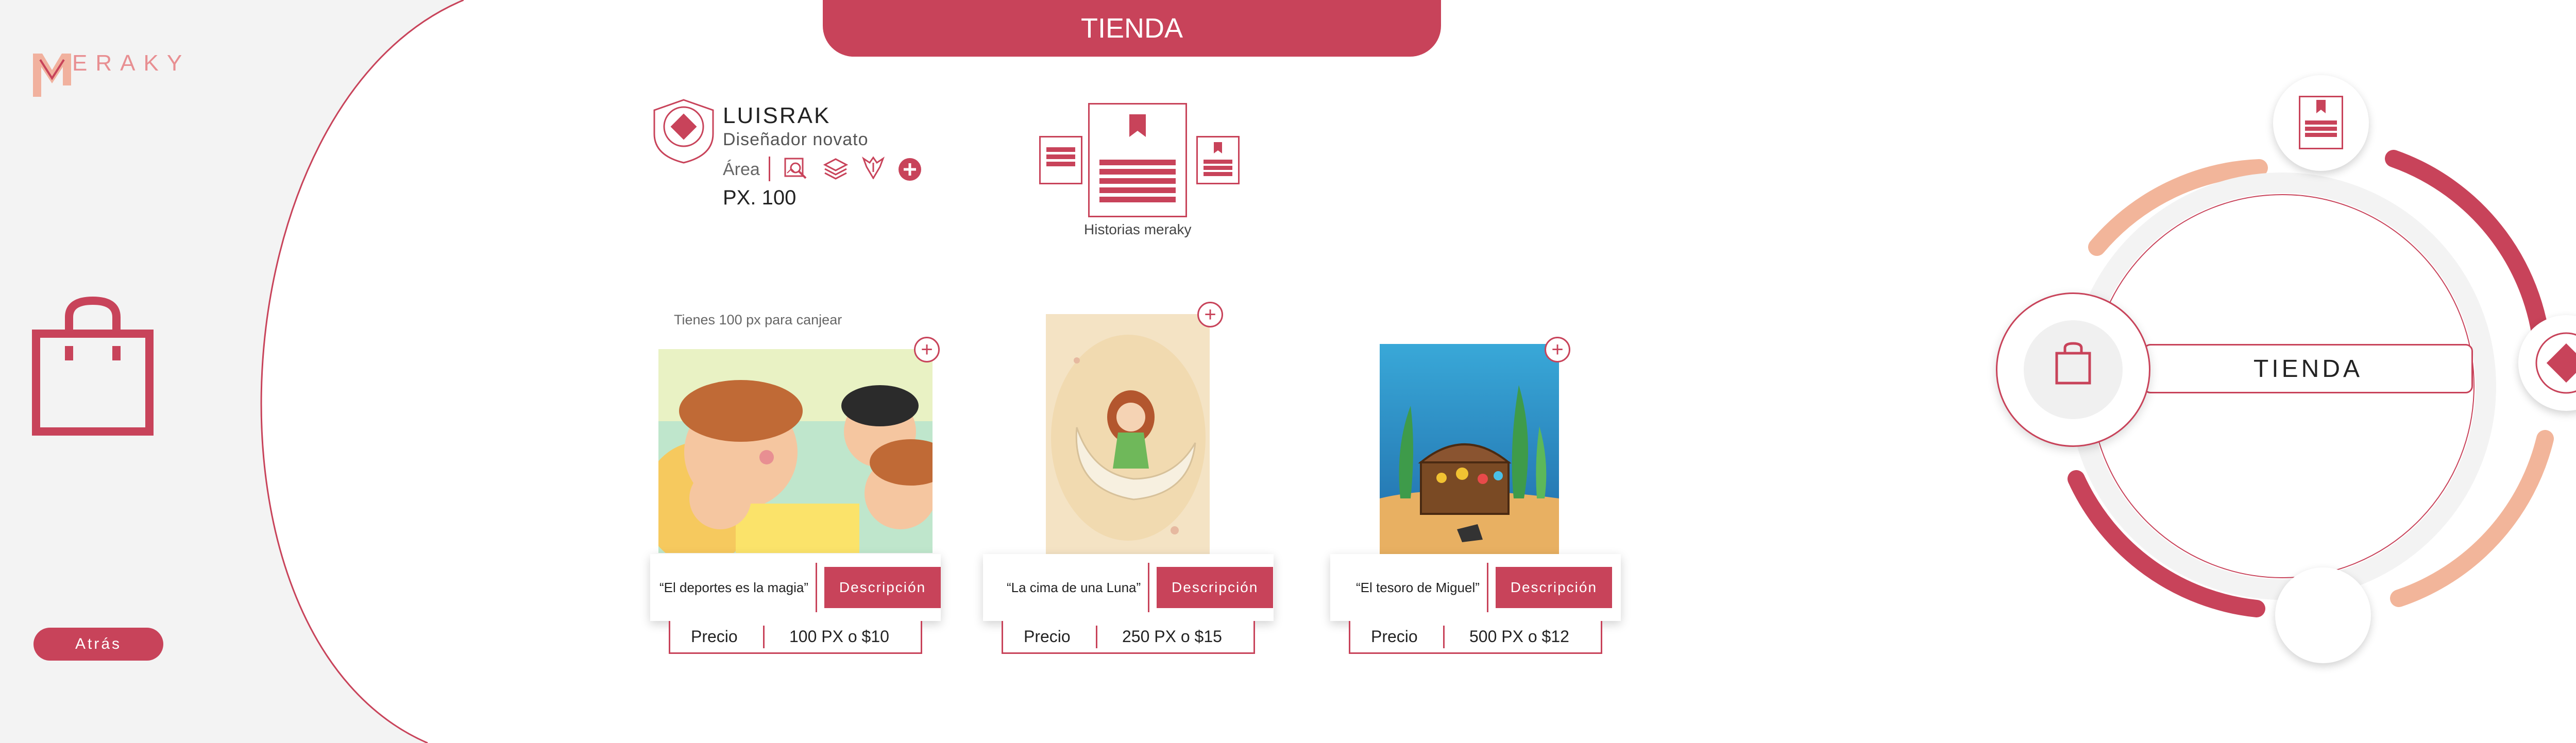 This screenshot has height=743, width=2576. What do you see at coordinates (1557, 349) in the screenshot?
I see `add-product-3-button: +` at bounding box center [1557, 349].